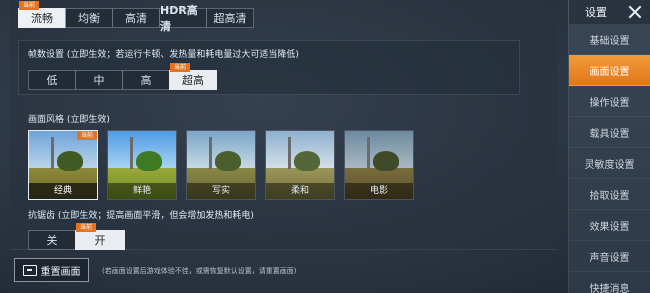 This screenshot has height=293, width=650. What do you see at coordinates (609, 282) in the screenshot?
I see `sidebar-item-quick-messages: 快捷消息` at bounding box center [609, 282].